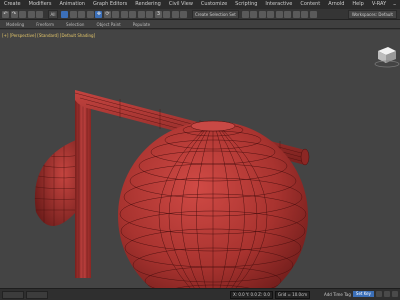  I want to click on menu-rendering: Rendering, so click(148, 4).